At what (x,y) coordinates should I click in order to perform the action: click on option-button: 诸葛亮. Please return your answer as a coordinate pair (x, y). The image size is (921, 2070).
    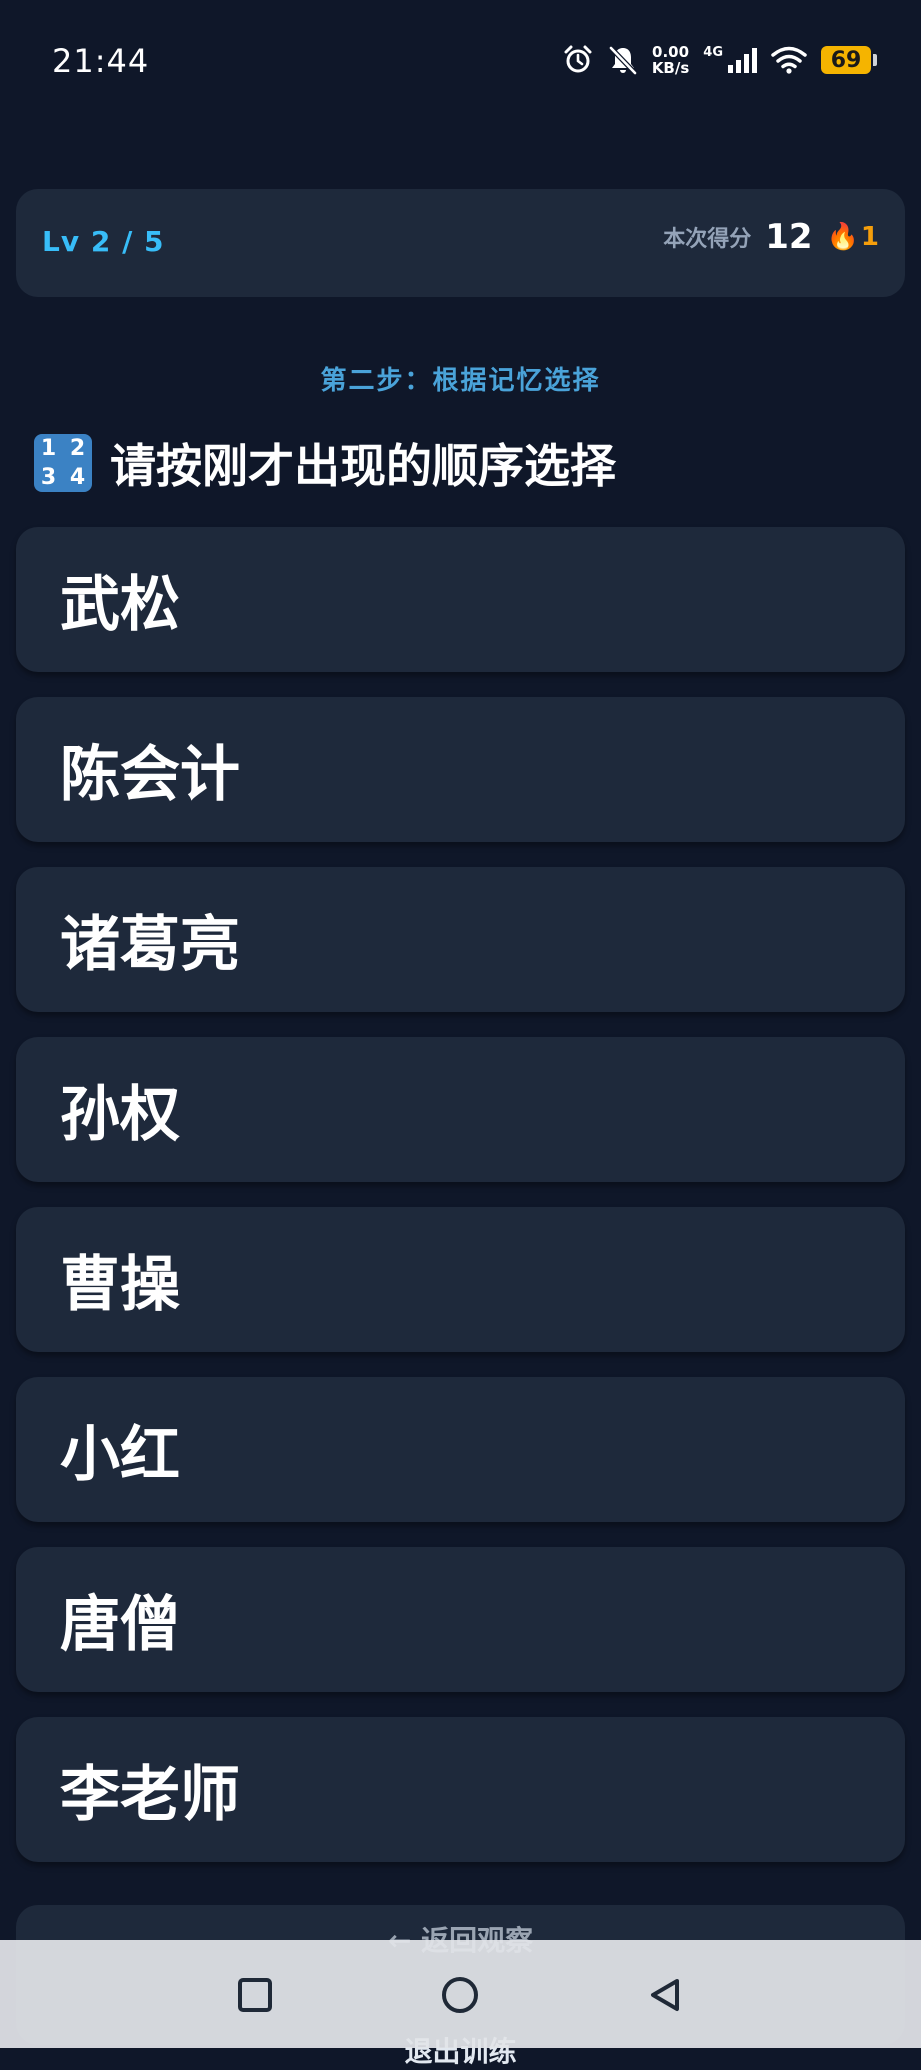
    Looking at the image, I should click on (460, 939).